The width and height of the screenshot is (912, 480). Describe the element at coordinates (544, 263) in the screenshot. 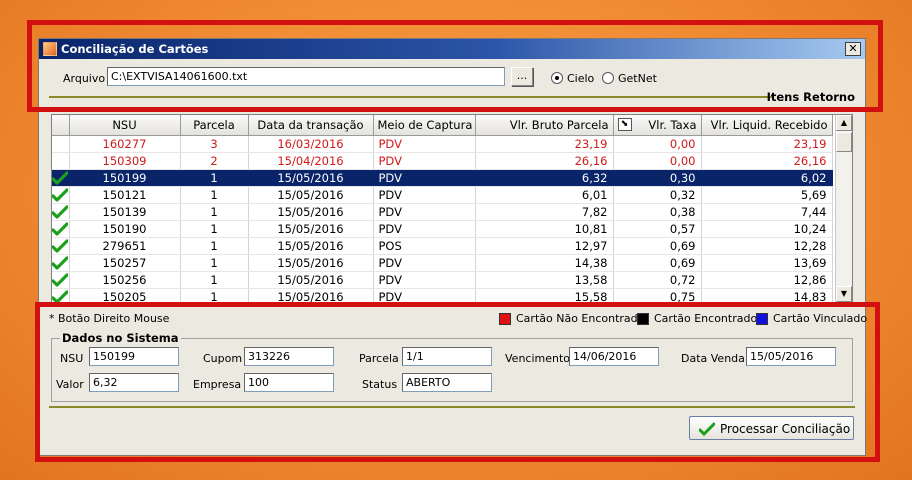

I see `cell-bruto: 14,38` at that location.